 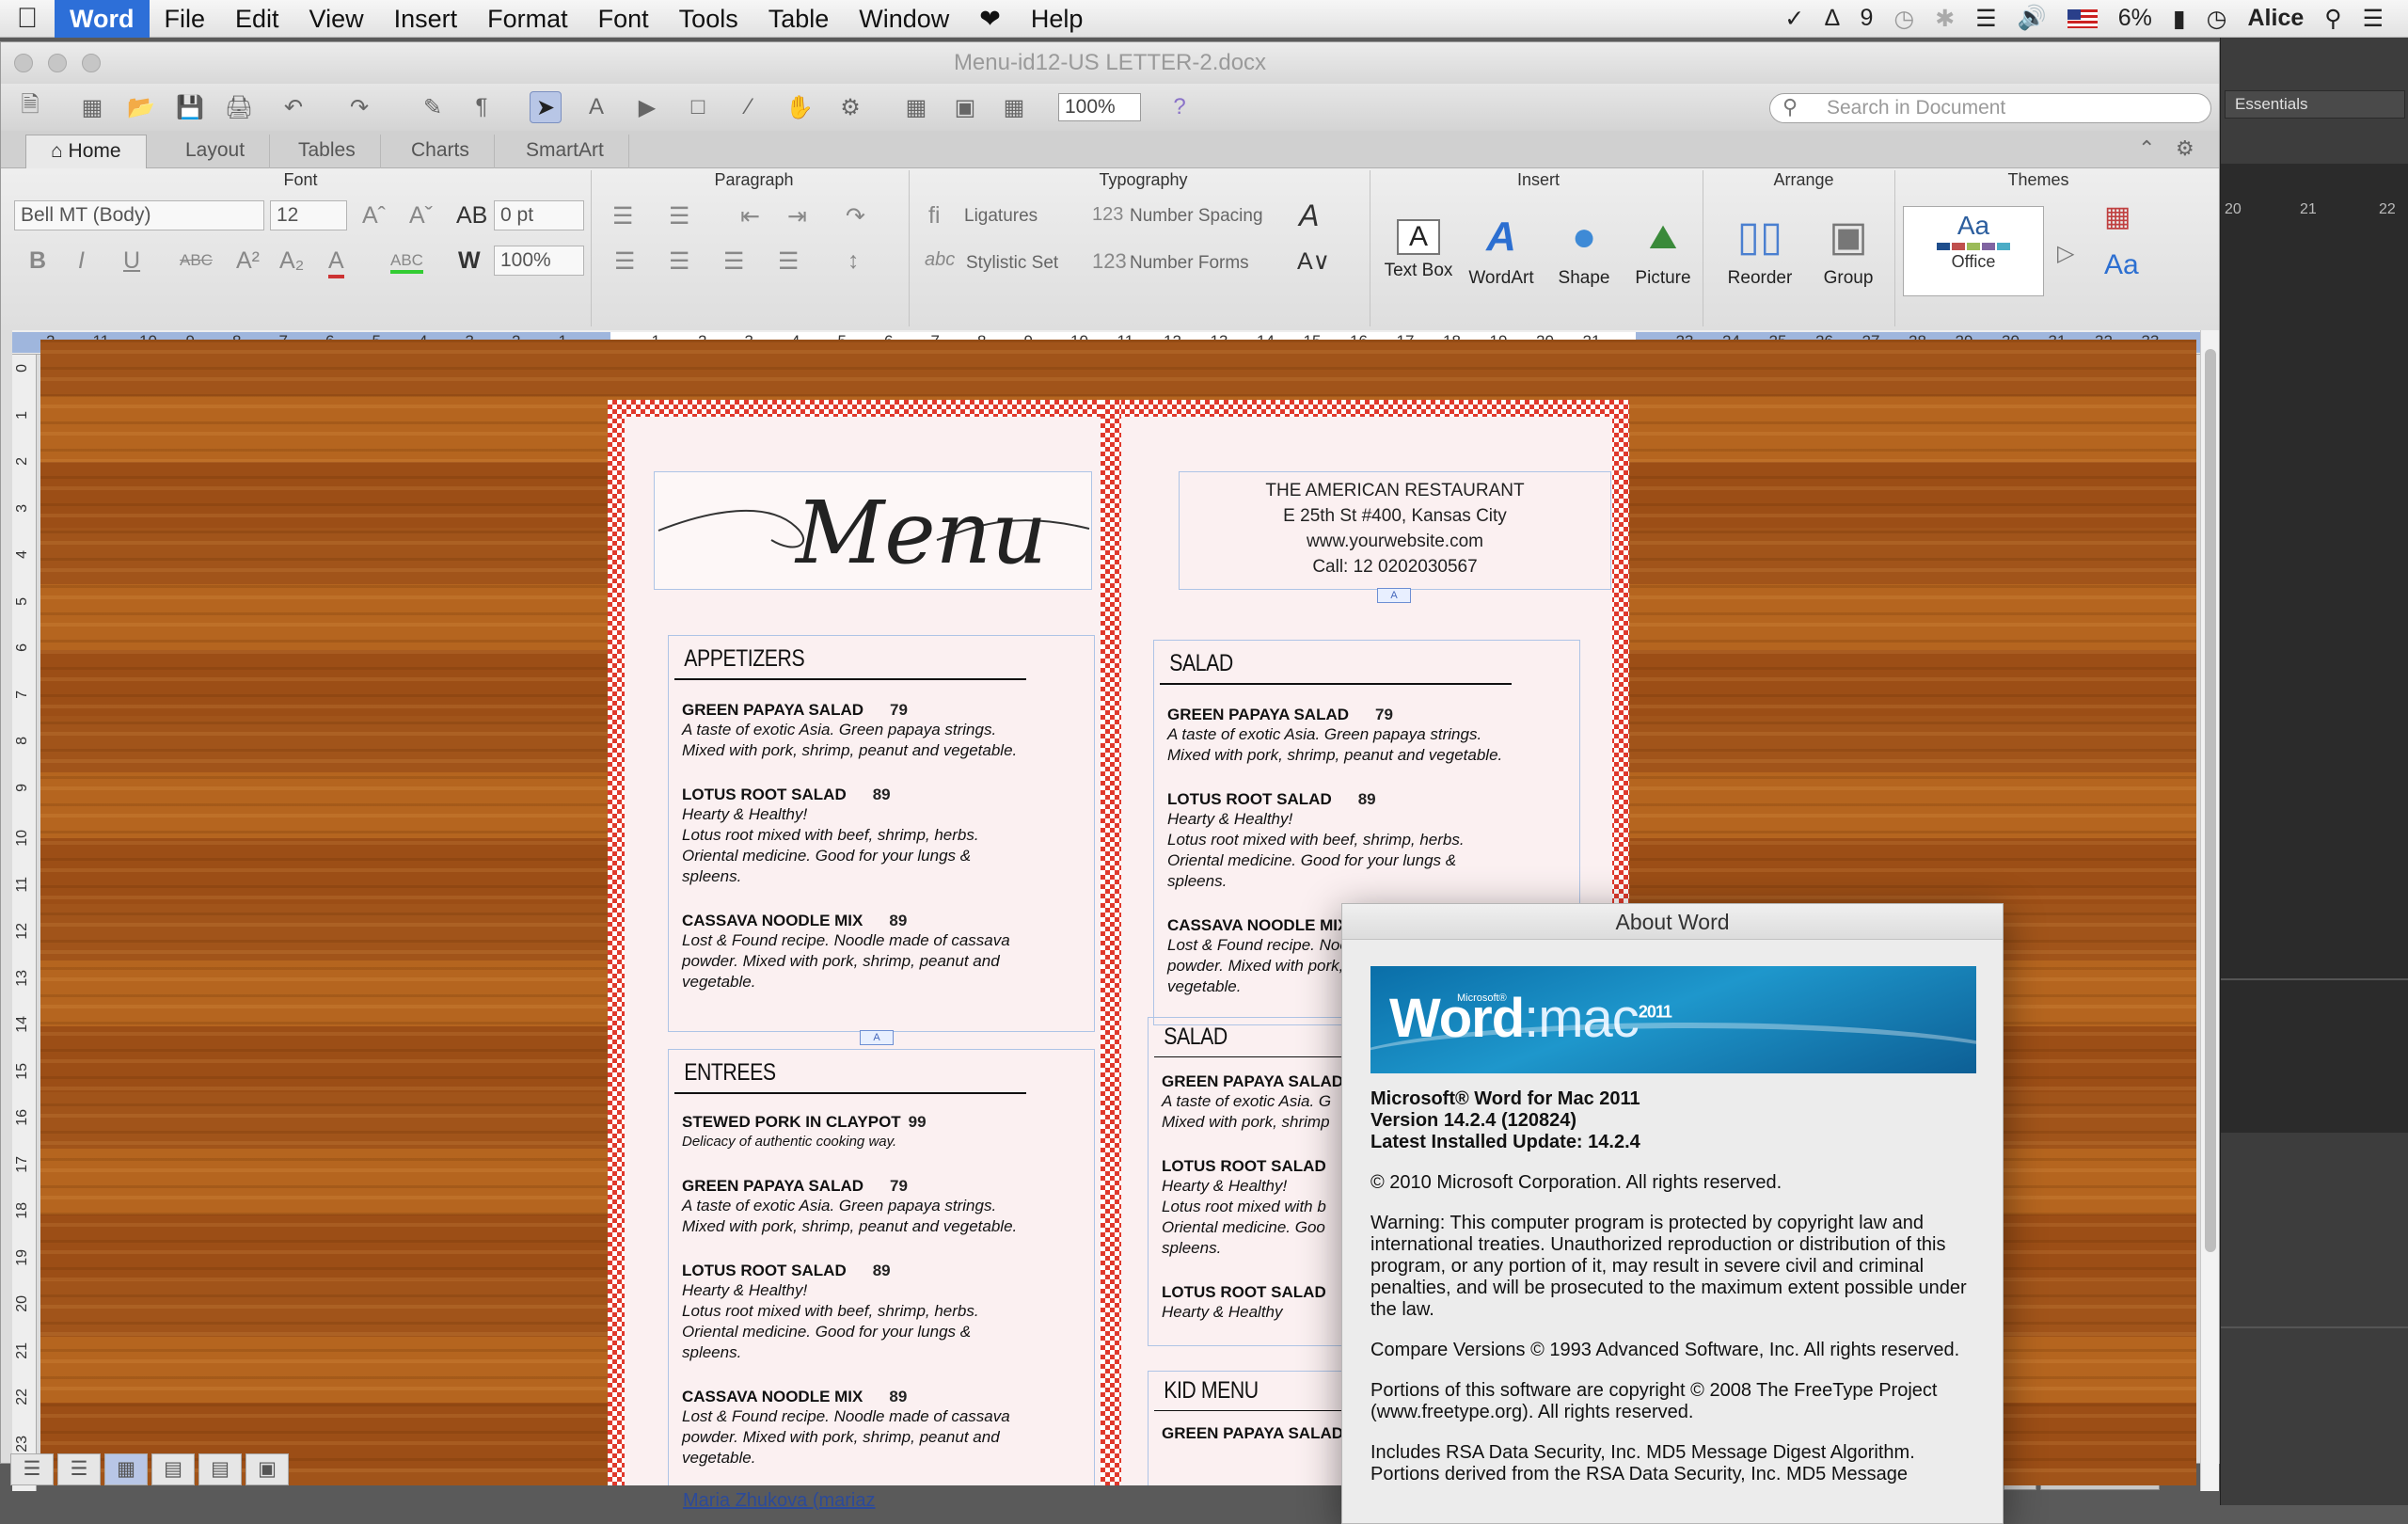 What do you see at coordinates (25, 923) in the screenshot?
I see `vertical-ruler: 0 1 2 3 4 5 6 7 8 9 10 11 12 13 14 15 16 17 18 19 20 21 22 23` at bounding box center [25, 923].